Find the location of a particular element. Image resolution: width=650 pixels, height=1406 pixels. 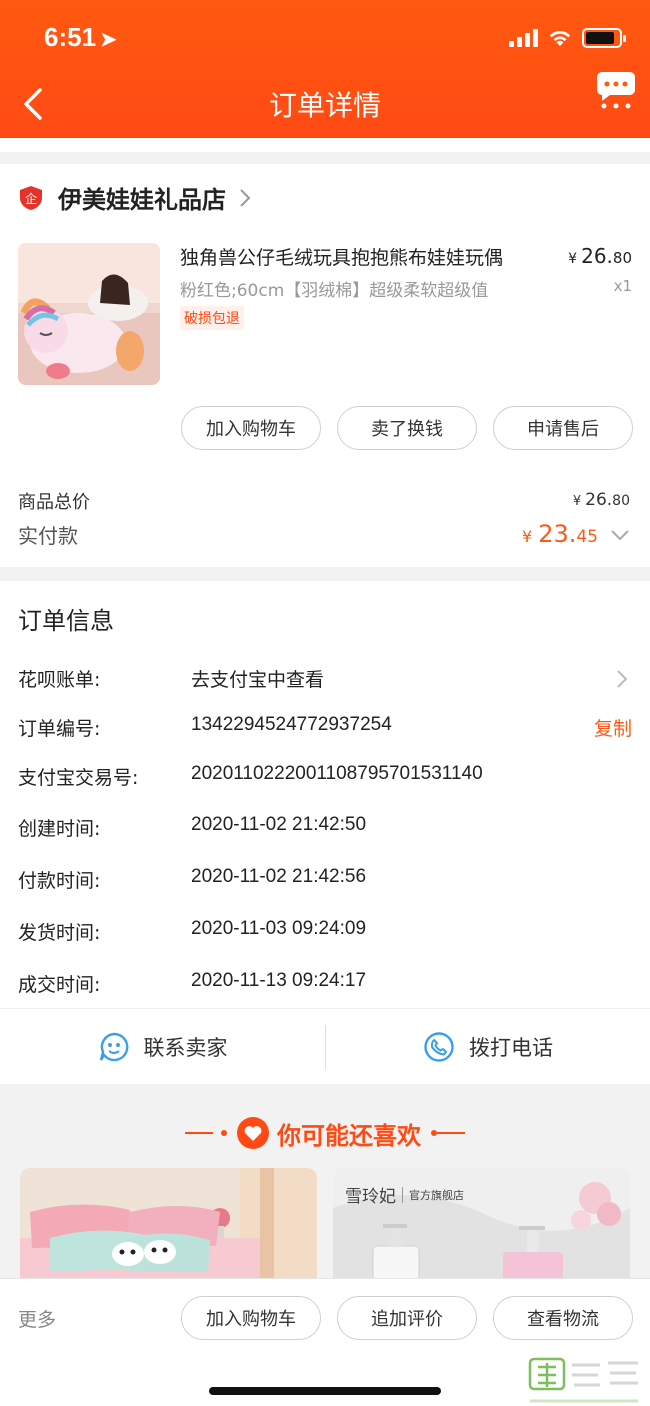

total-dec: 80 is located at coordinates (621, 501).